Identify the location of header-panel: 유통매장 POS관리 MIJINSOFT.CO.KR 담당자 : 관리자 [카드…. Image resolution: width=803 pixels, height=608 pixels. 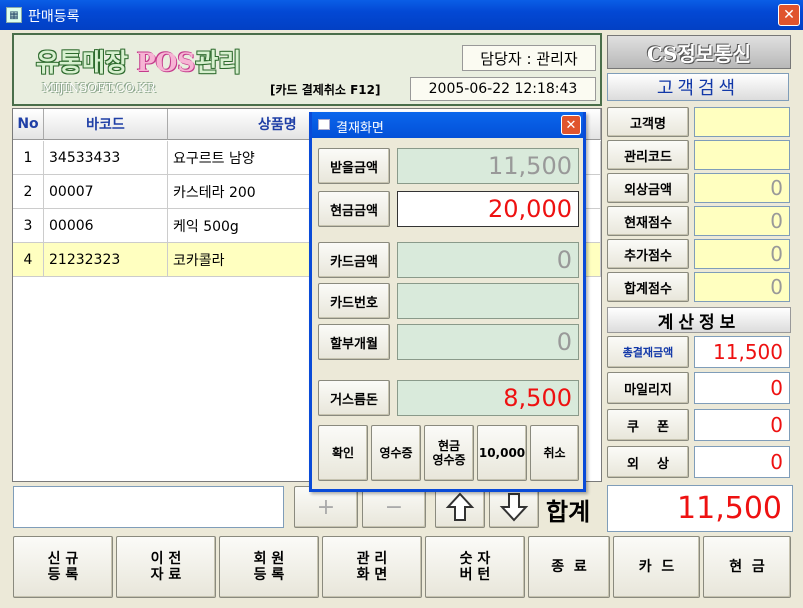
(307, 69).